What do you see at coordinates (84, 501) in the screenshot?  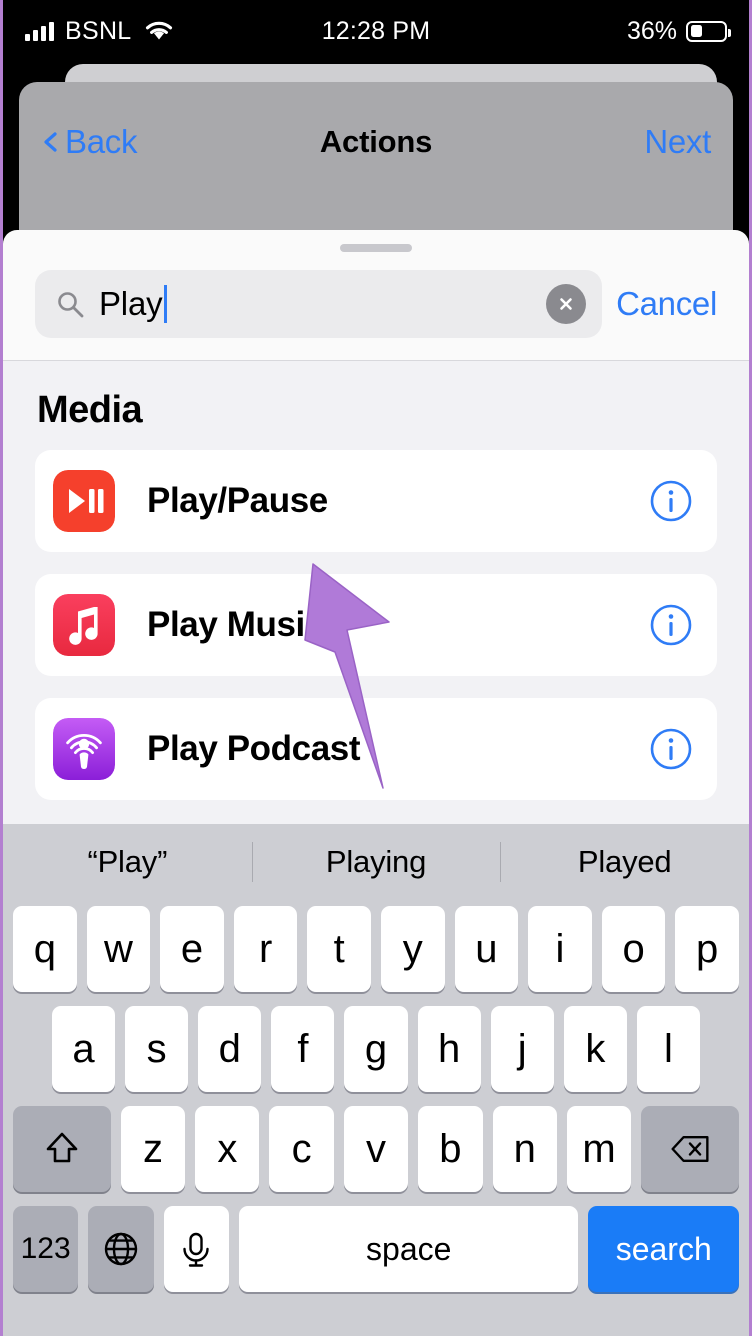 I see `play-pause-icon` at bounding box center [84, 501].